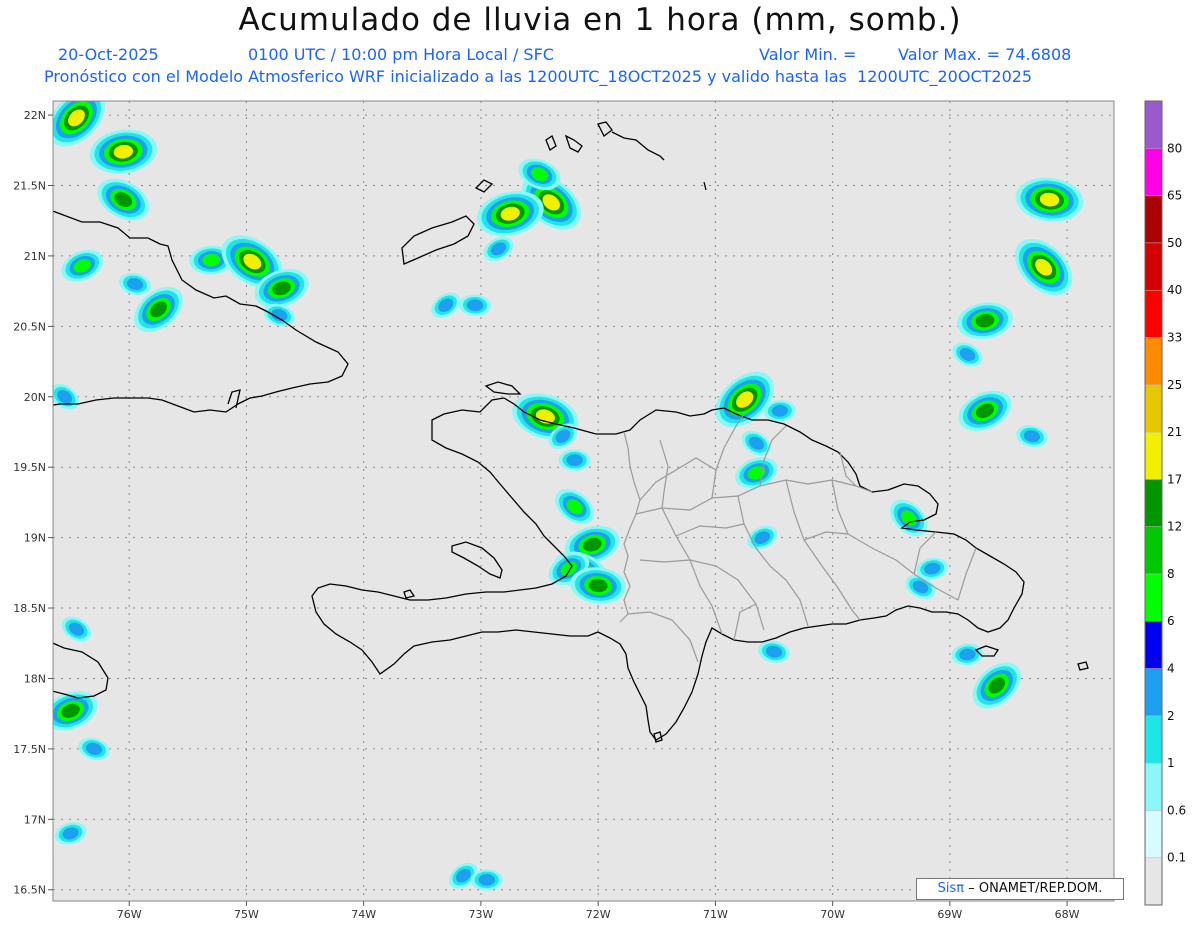  Describe the element at coordinates (1171, 621) in the screenshot. I see `colorbar-label: 6` at that location.